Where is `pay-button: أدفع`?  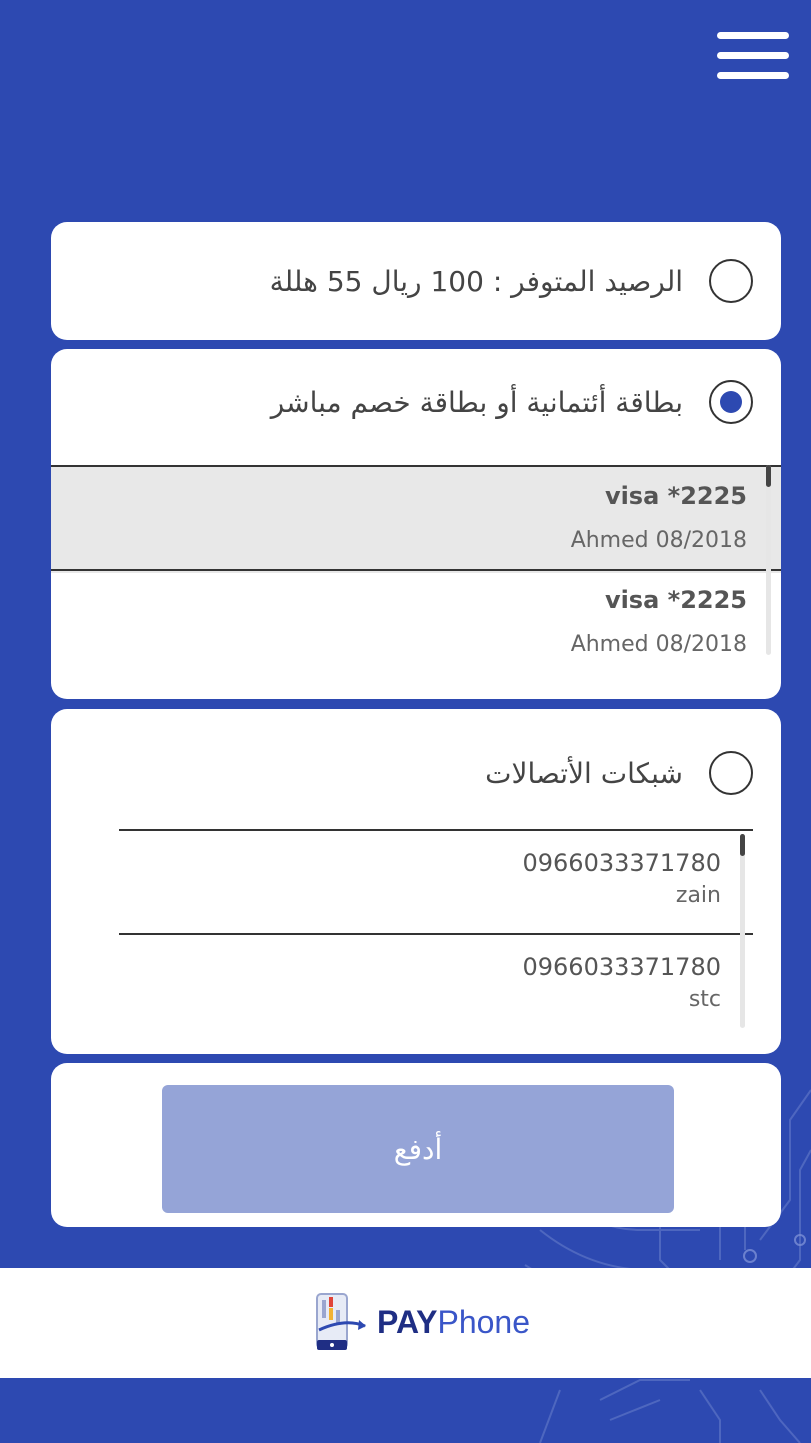 pay-button: أدفع is located at coordinates (418, 1149).